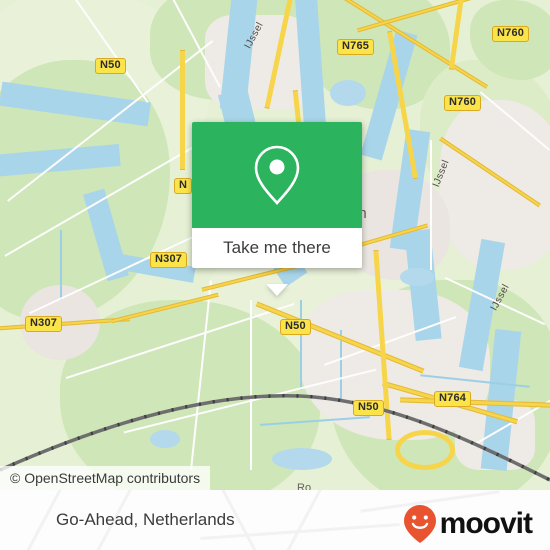 Image resolution: width=550 pixels, height=550 pixels. I want to click on road-shield-partial: N, so click(183, 186).